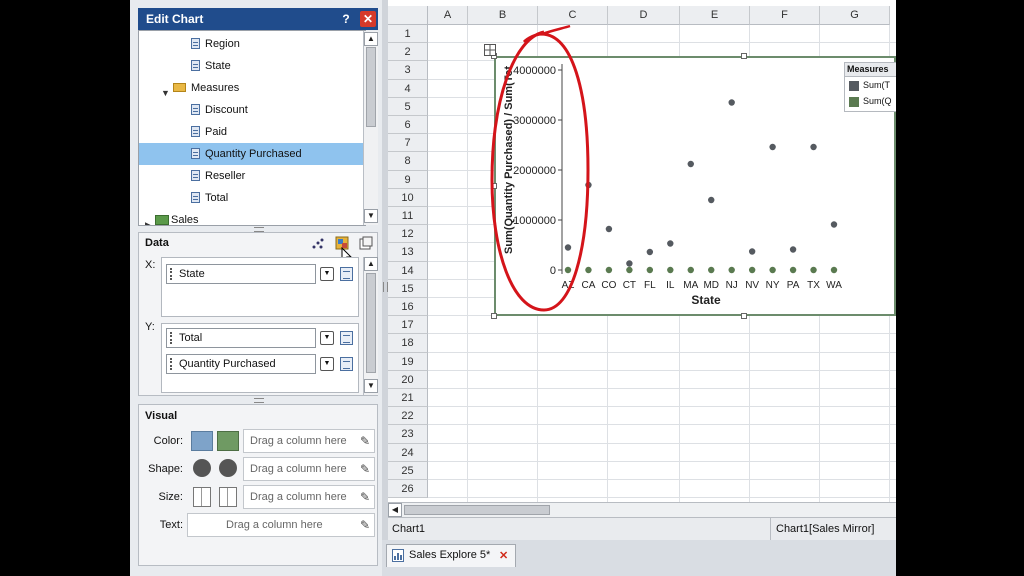 The height and width of the screenshot is (576, 1024). I want to click on visual-section-title: Visual, so click(161, 416).